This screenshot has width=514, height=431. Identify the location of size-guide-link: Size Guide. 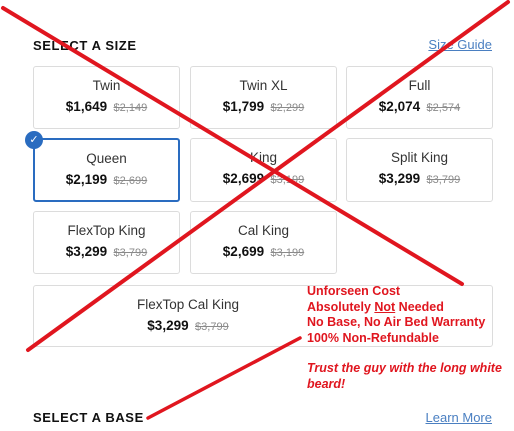
(460, 44).